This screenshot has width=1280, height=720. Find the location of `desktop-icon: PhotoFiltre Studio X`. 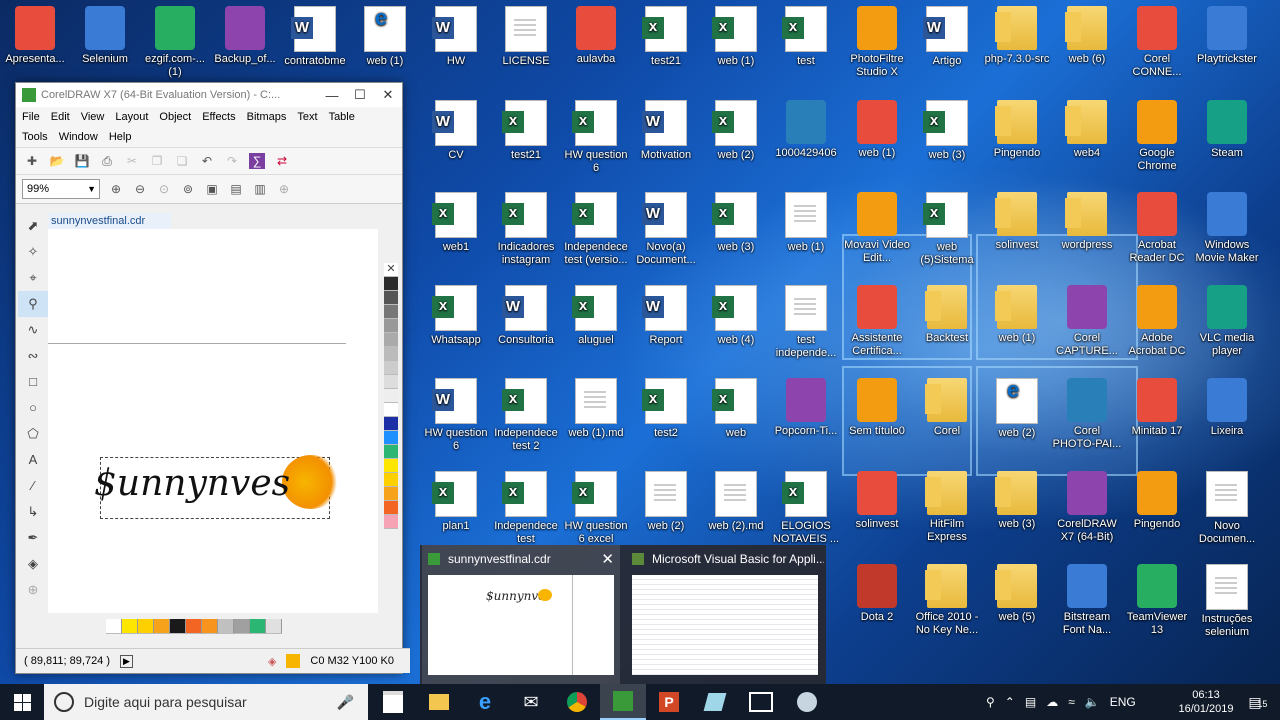

desktop-icon: PhotoFiltre Studio X is located at coordinates (877, 42).